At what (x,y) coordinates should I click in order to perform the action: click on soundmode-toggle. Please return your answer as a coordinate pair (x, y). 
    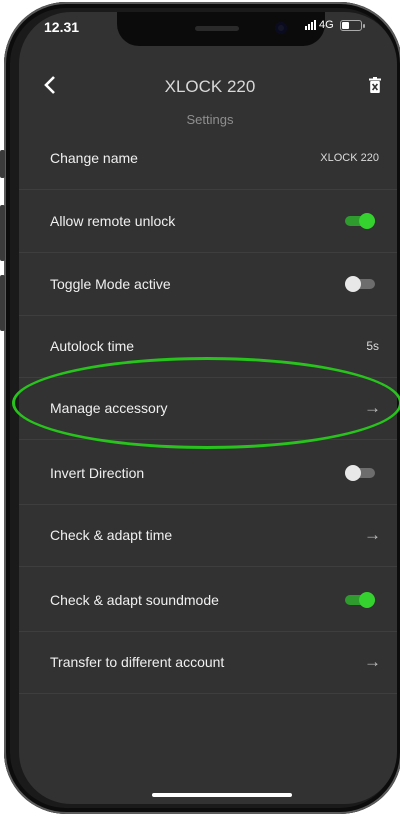
    Looking at the image, I should click on (360, 600).